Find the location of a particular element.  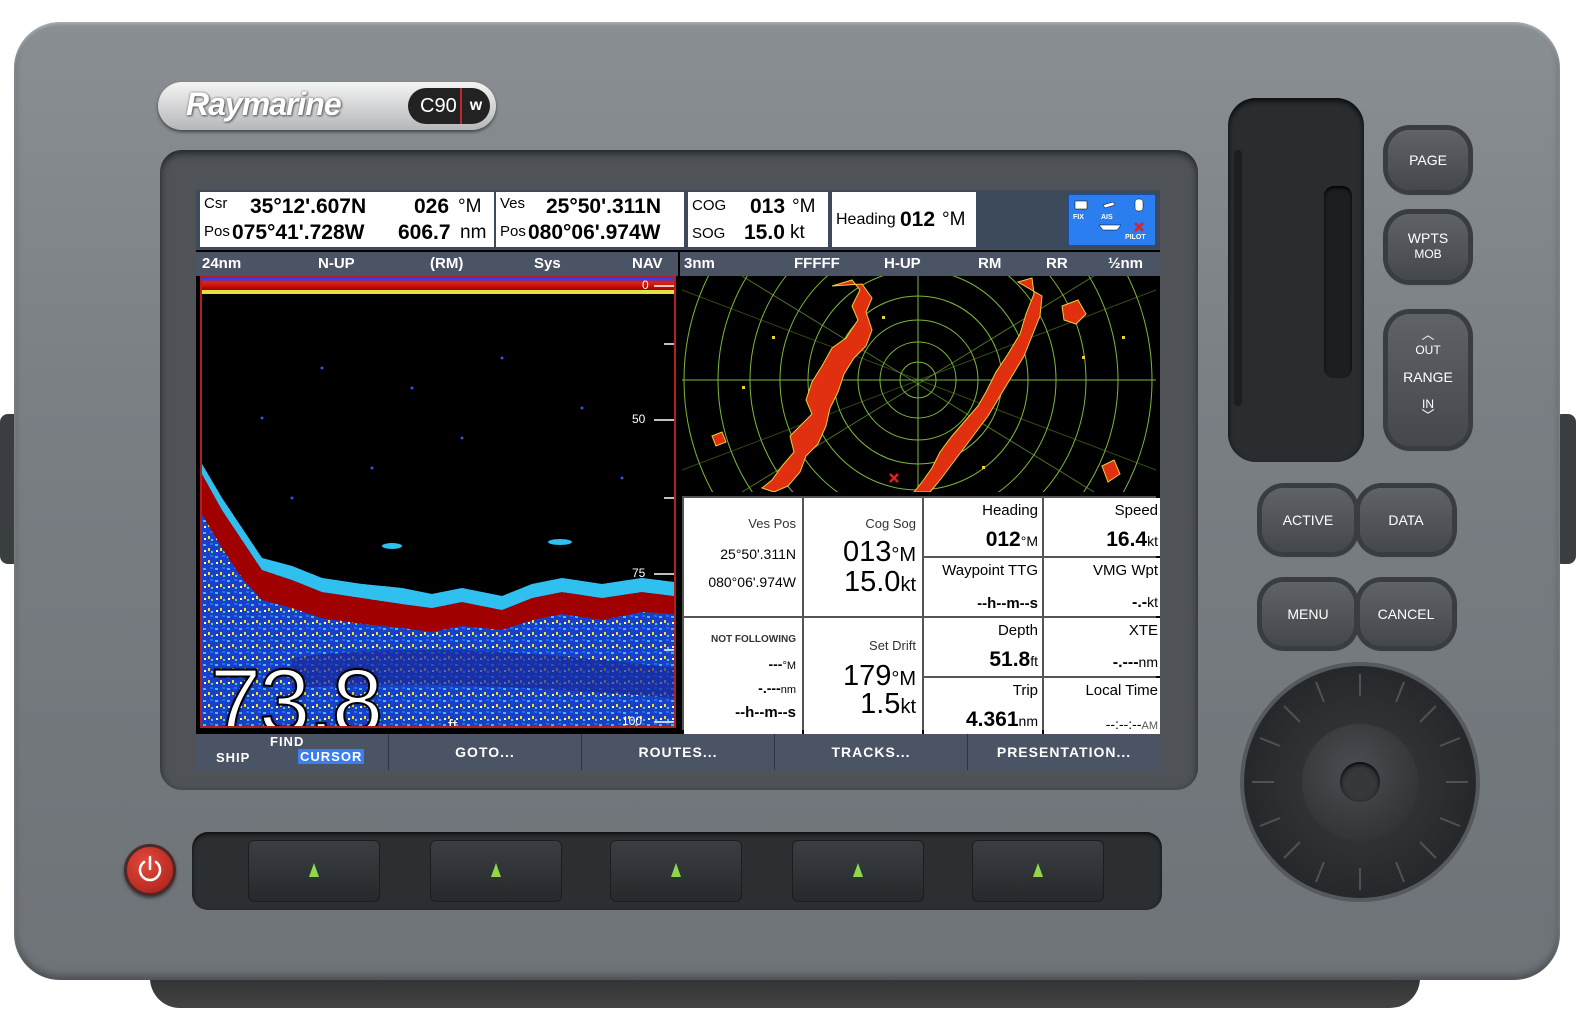

depth-scale-50: 50 is located at coordinates (639, 419).